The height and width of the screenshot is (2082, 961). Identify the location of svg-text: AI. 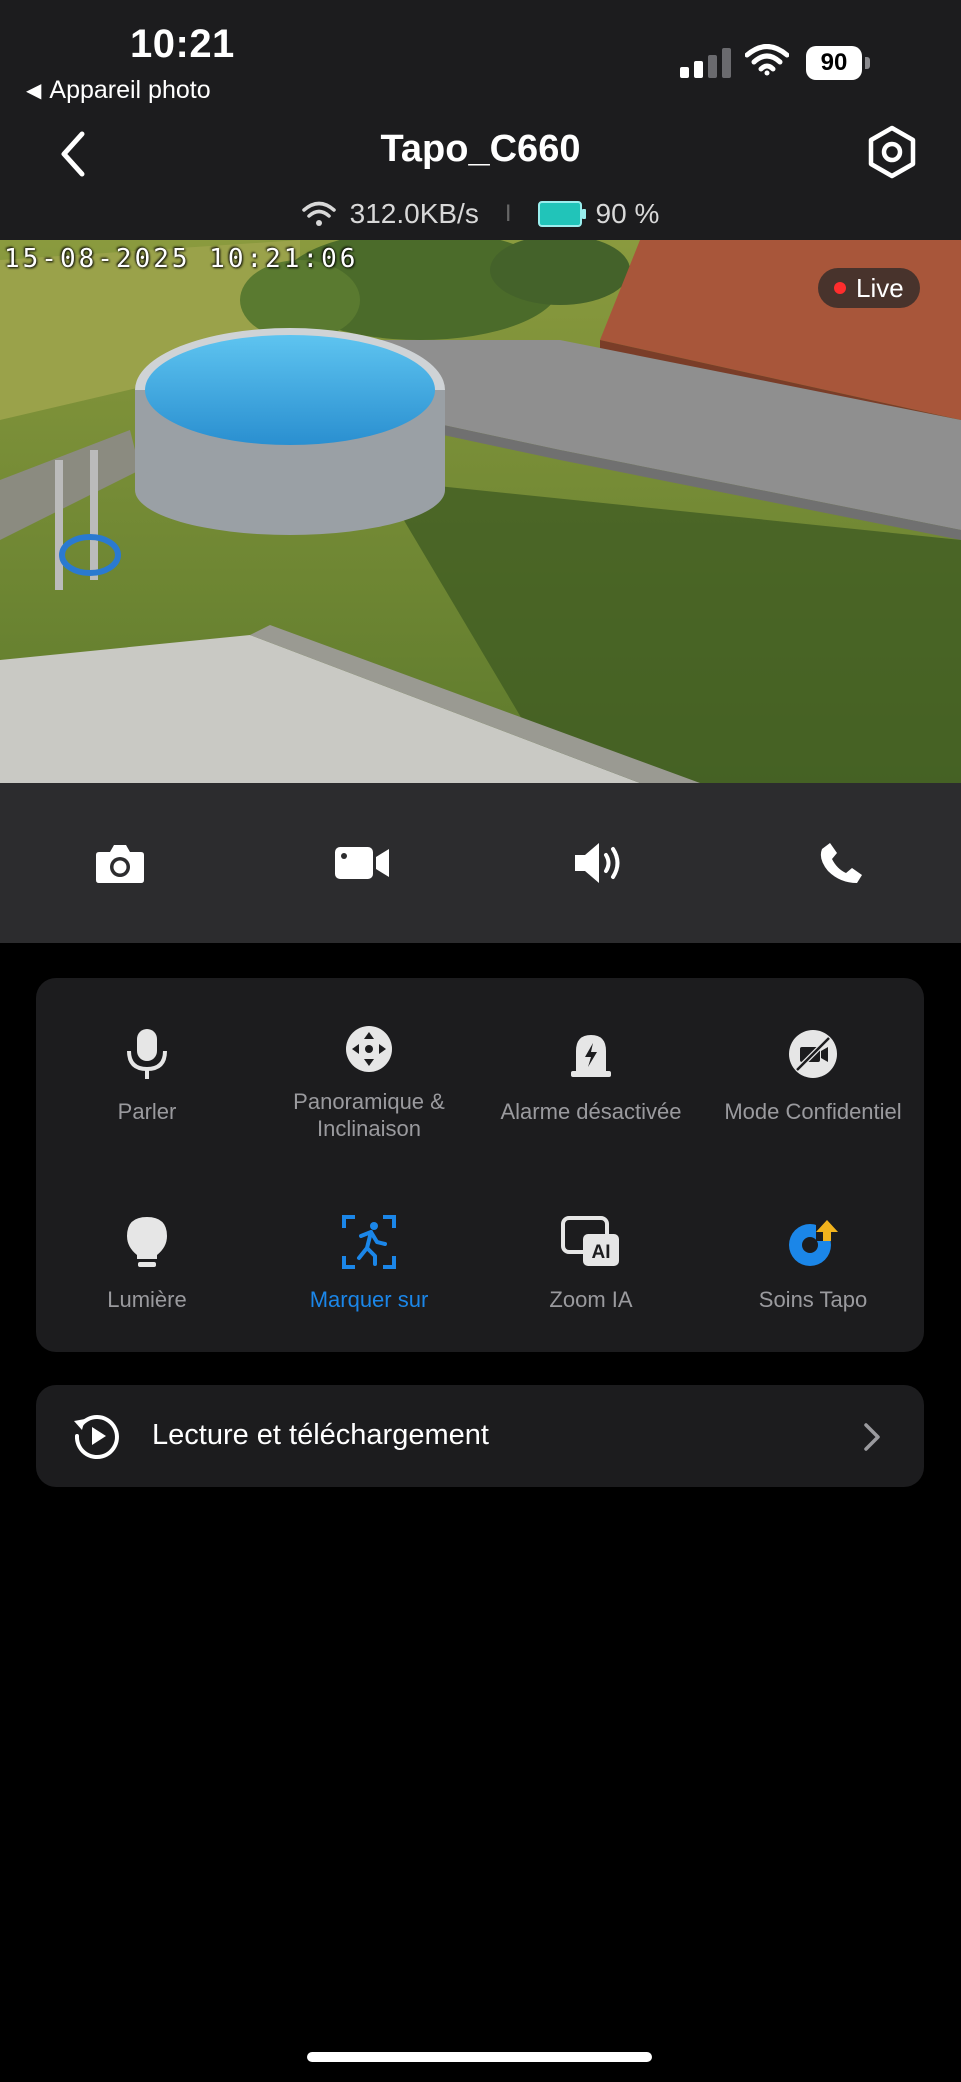
(601, 1252).